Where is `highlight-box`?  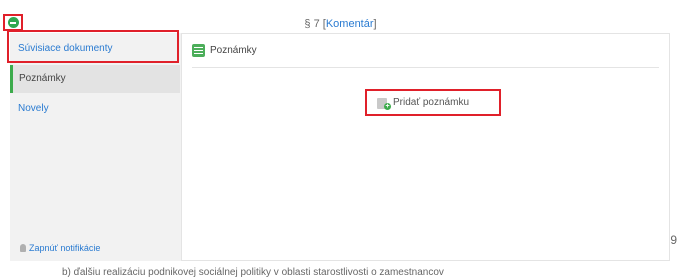
highlight-box is located at coordinates (93, 46).